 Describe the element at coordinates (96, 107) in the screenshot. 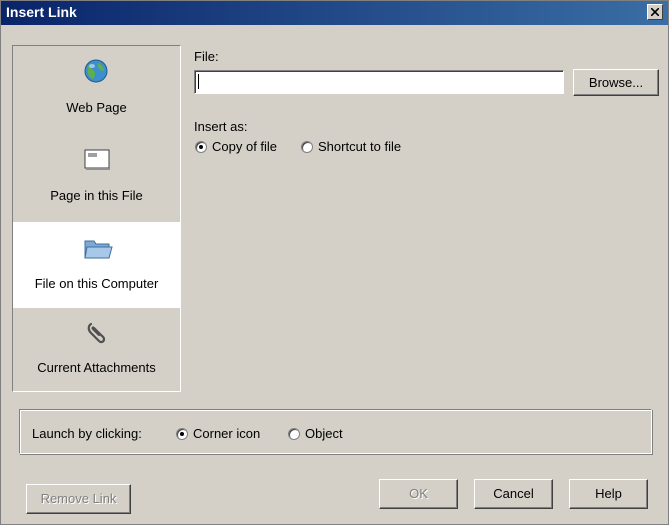

I see `sidebar-item-label: Web Page` at that location.